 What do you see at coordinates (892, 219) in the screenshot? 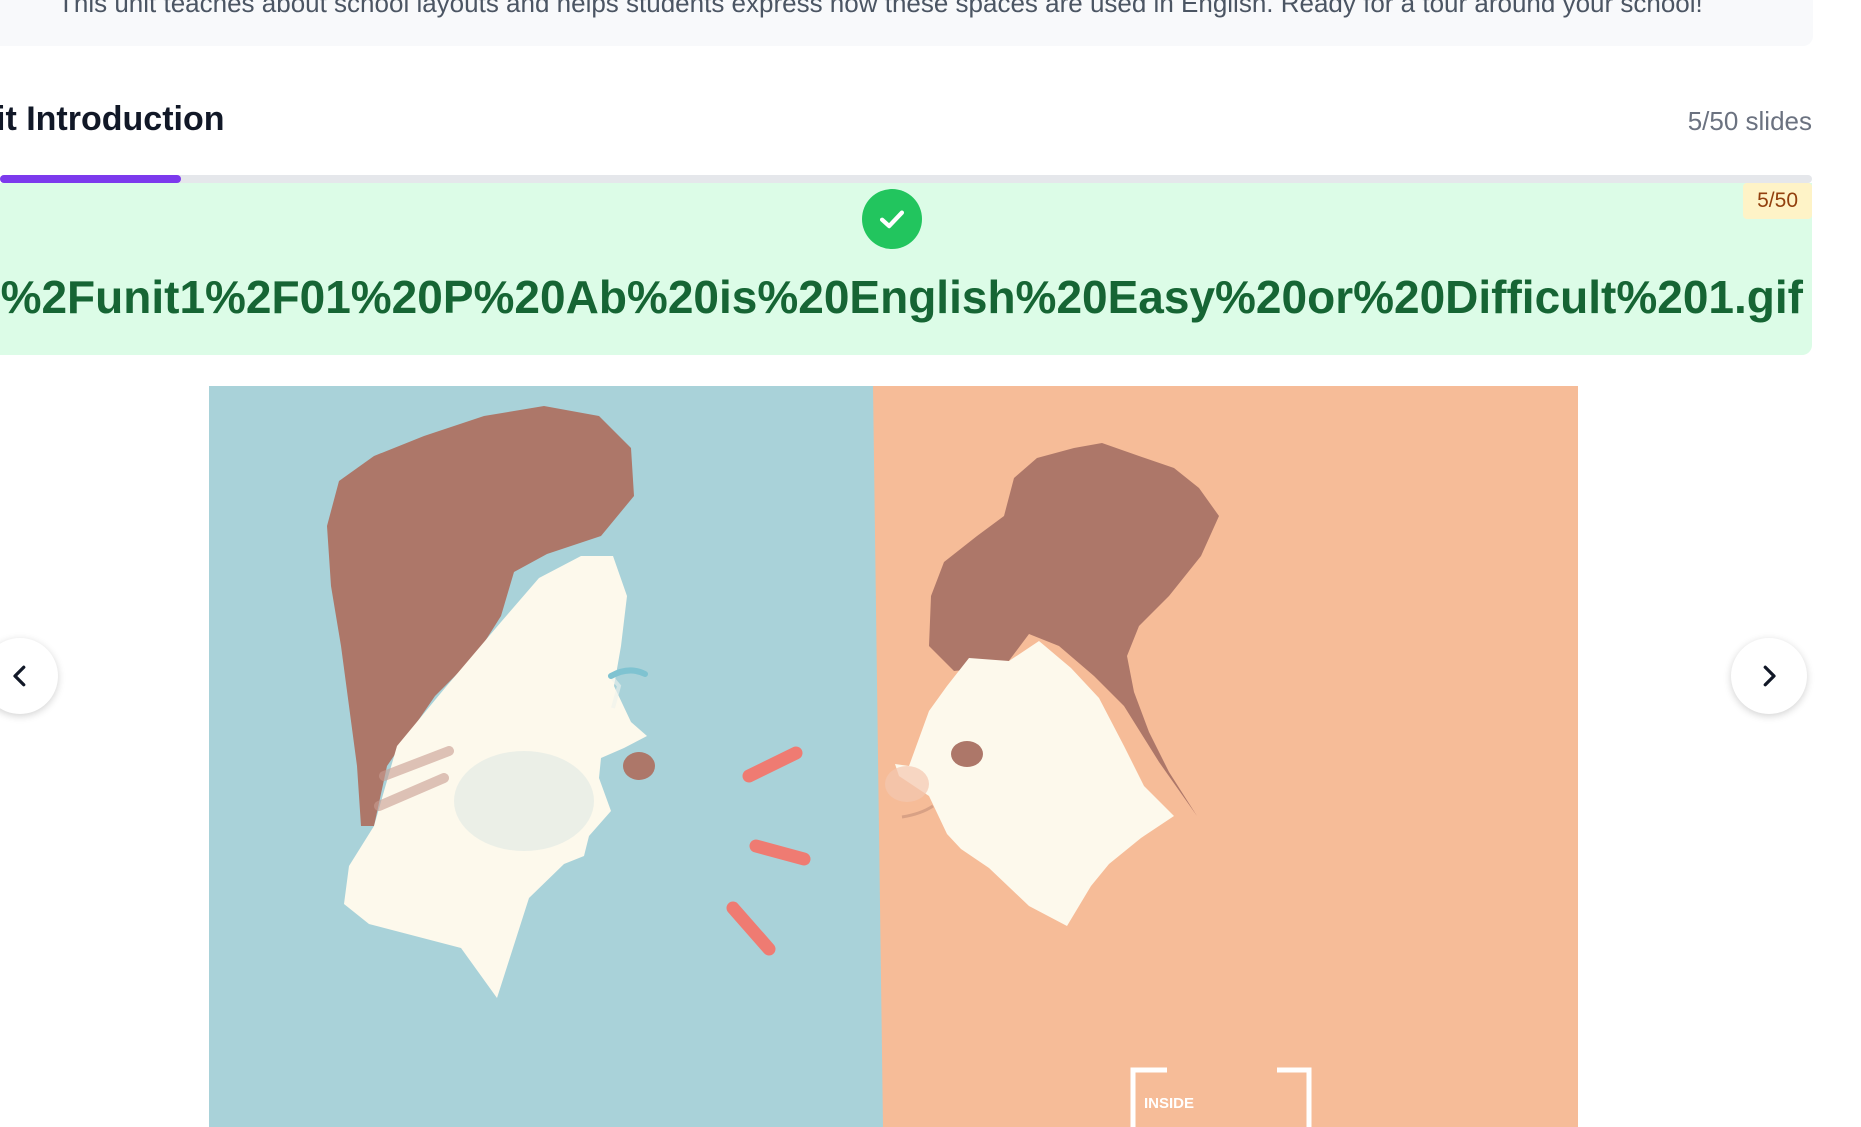
I see `check-icon` at bounding box center [892, 219].